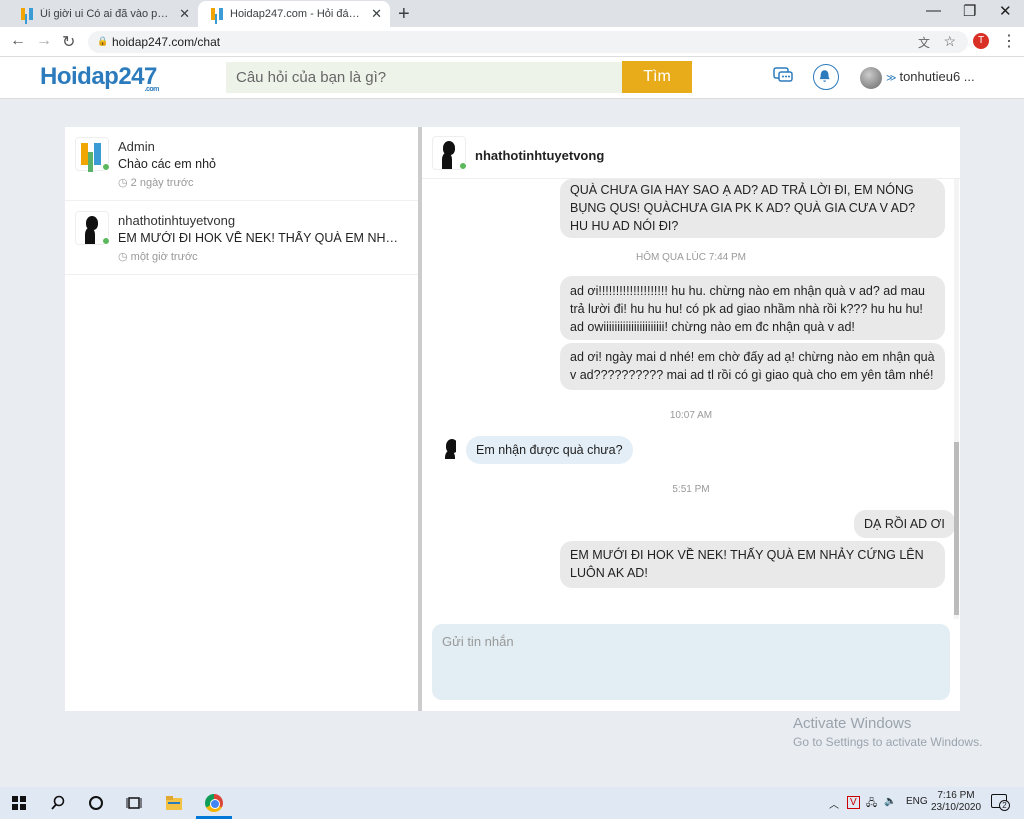 The width and height of the screenshot is (1024, 819). I want to click on notification-bell-icon, so click(826, 77).